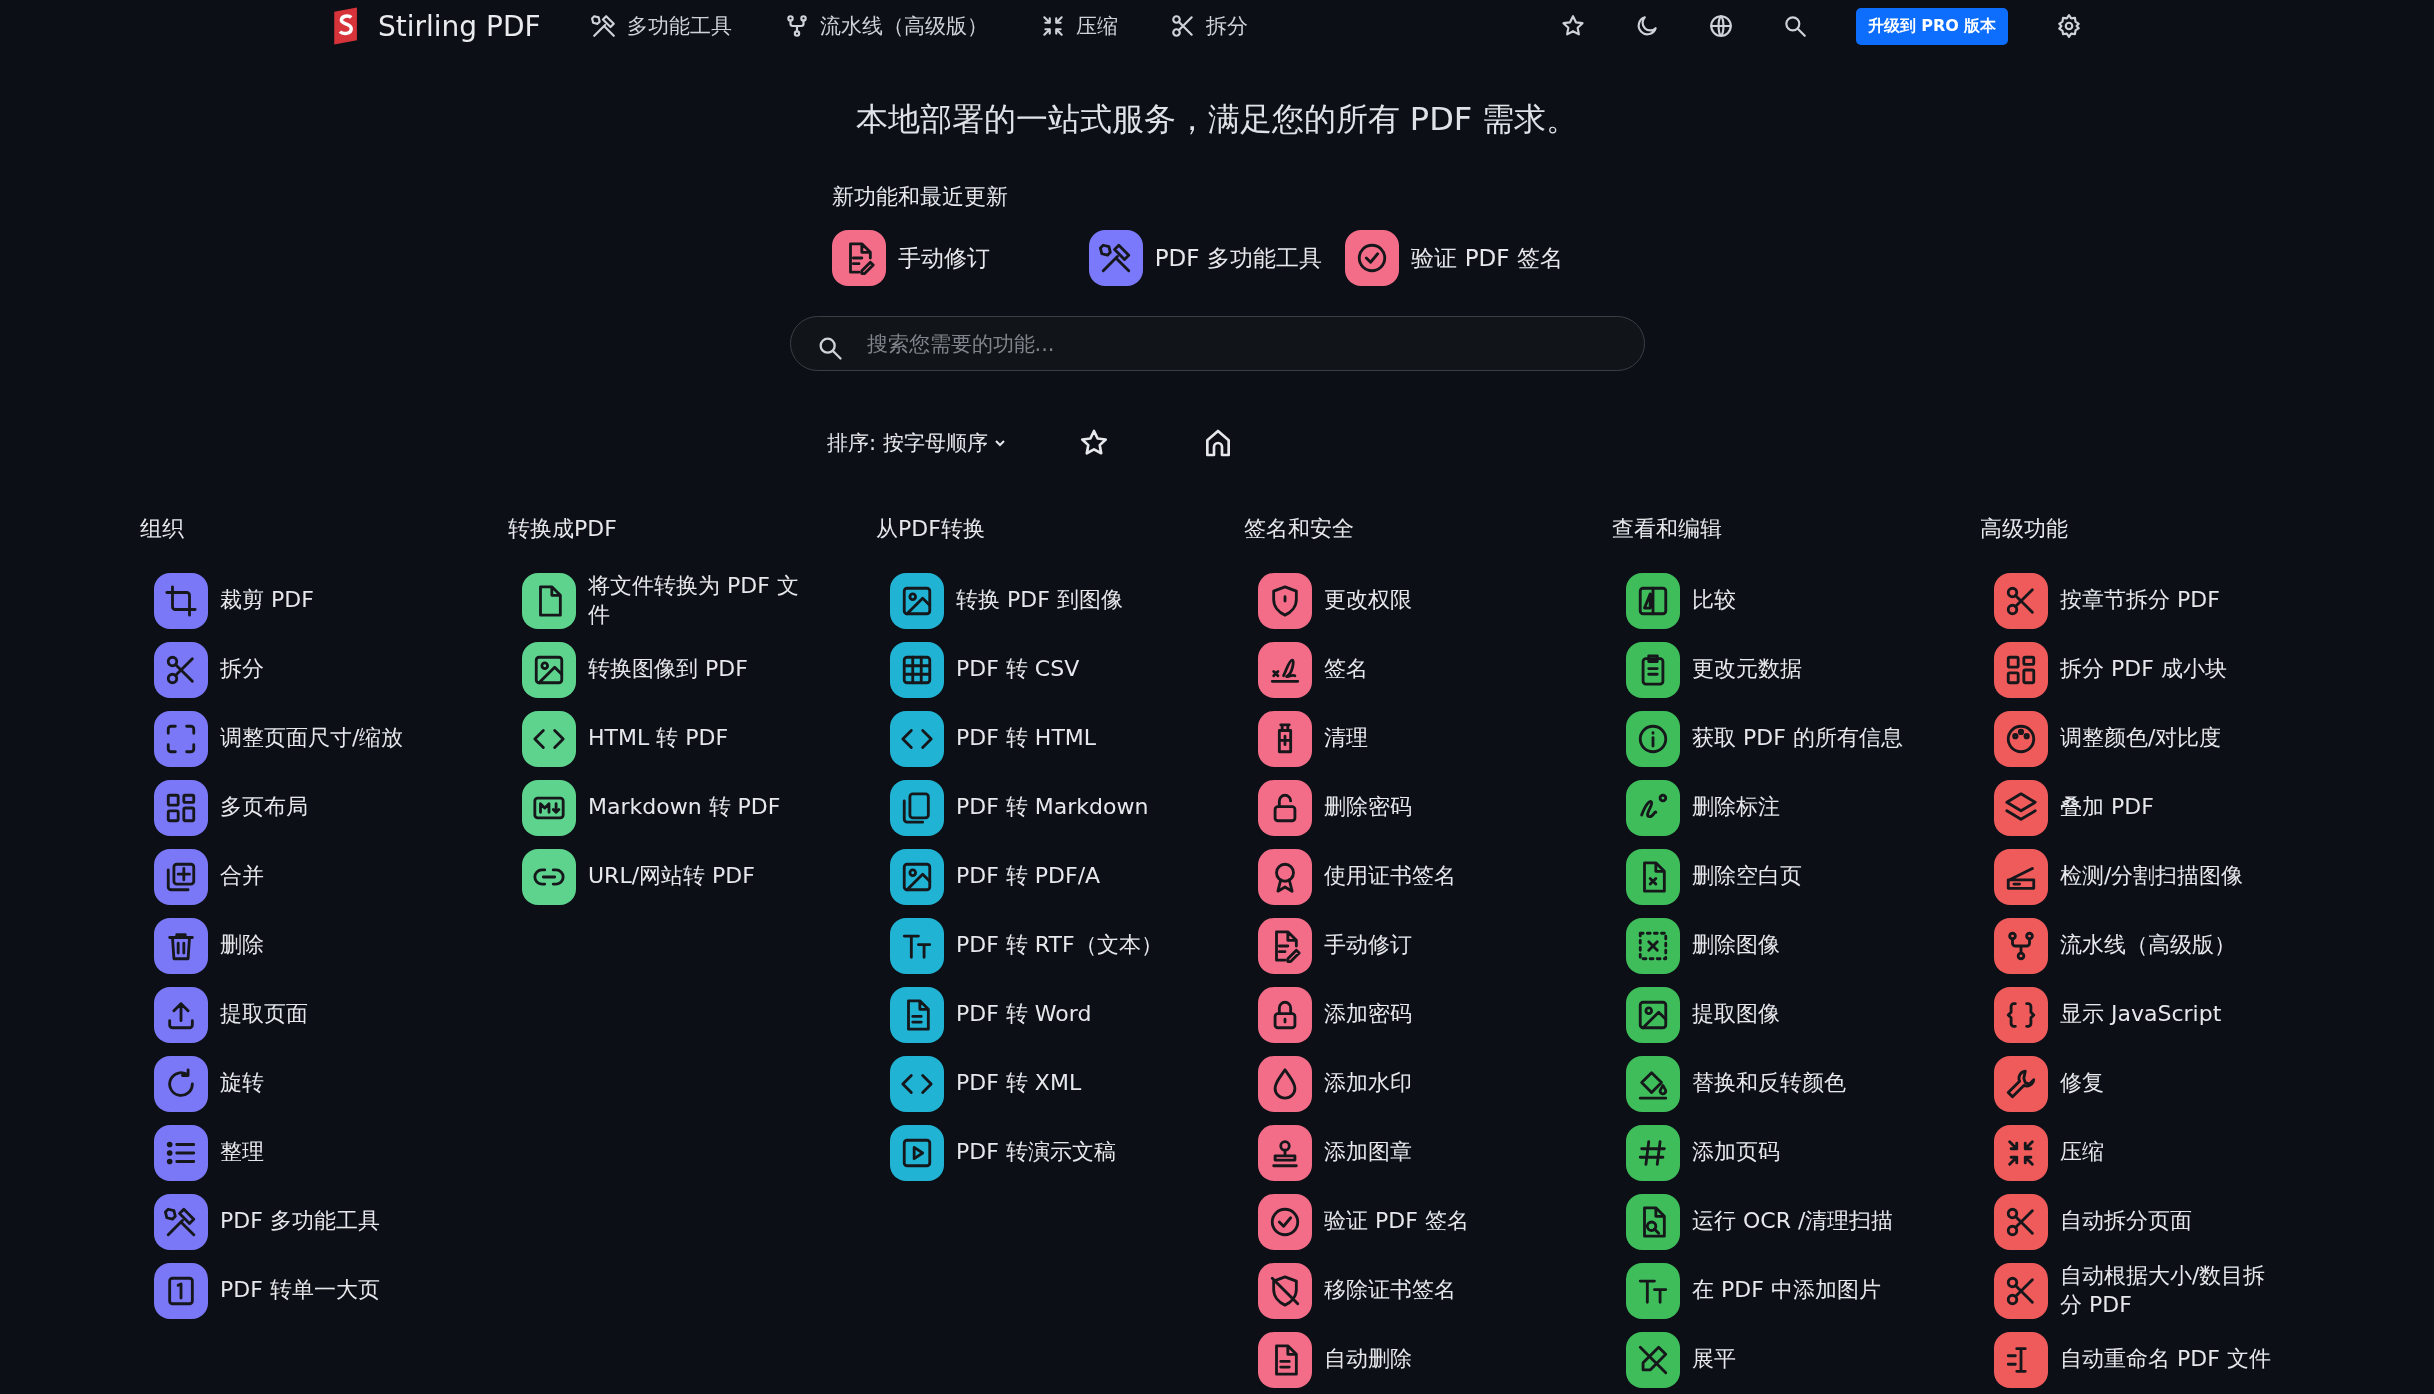  Describe the element at coordinates (1796, 1359) in the screenshot. I see `tool-link: 展平` at that location.